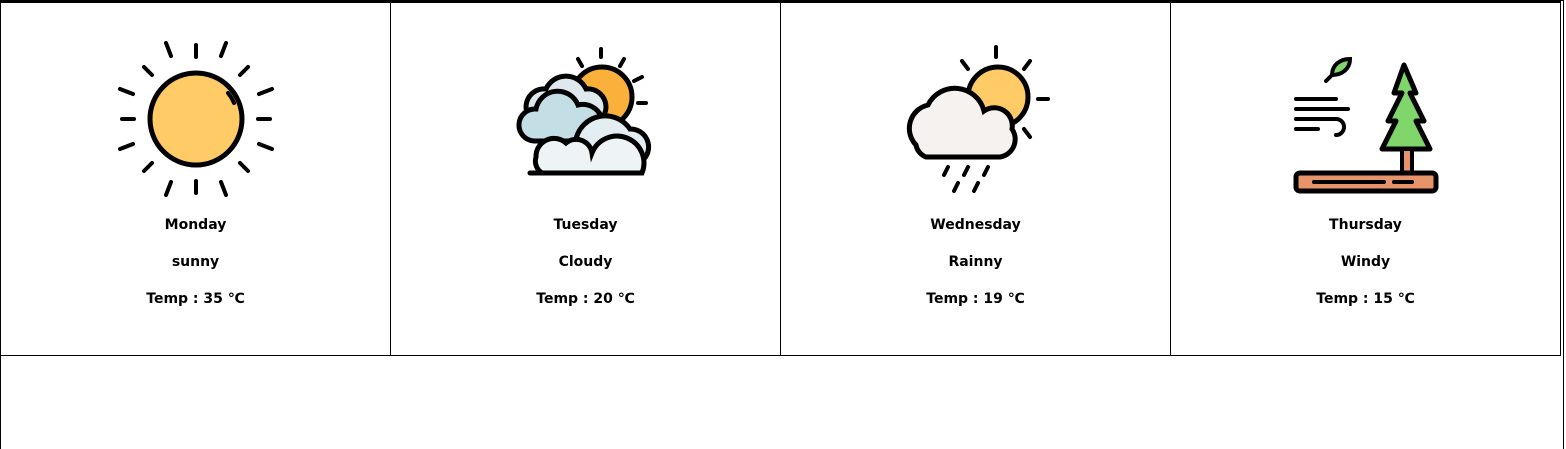 This screenshot has height=449, width=1566. What do you see at coordinates (975, 225) in the screenshot?
I see `day-label: Wednesday` at bounding box center [975, 225].